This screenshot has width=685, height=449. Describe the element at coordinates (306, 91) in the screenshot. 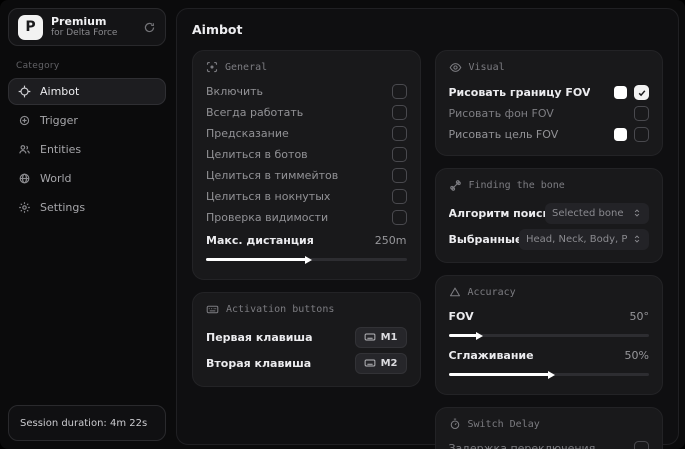

I see `toggle-row: Включить` at that location.